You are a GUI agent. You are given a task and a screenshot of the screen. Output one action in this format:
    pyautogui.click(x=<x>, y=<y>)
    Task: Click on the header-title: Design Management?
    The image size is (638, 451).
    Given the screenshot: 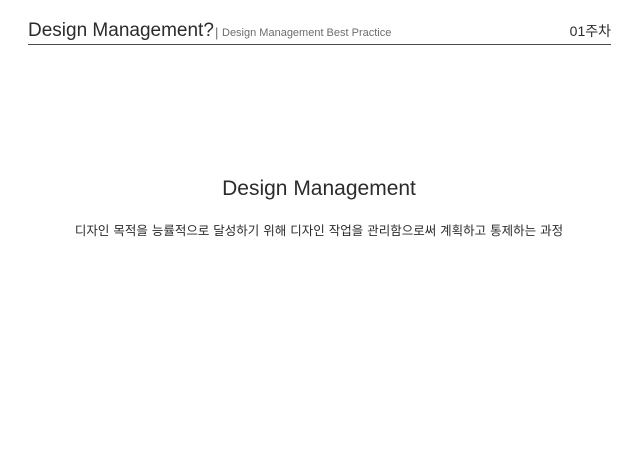 What is the action you would take?
    pyautogui.click(x=121, y=30)
    